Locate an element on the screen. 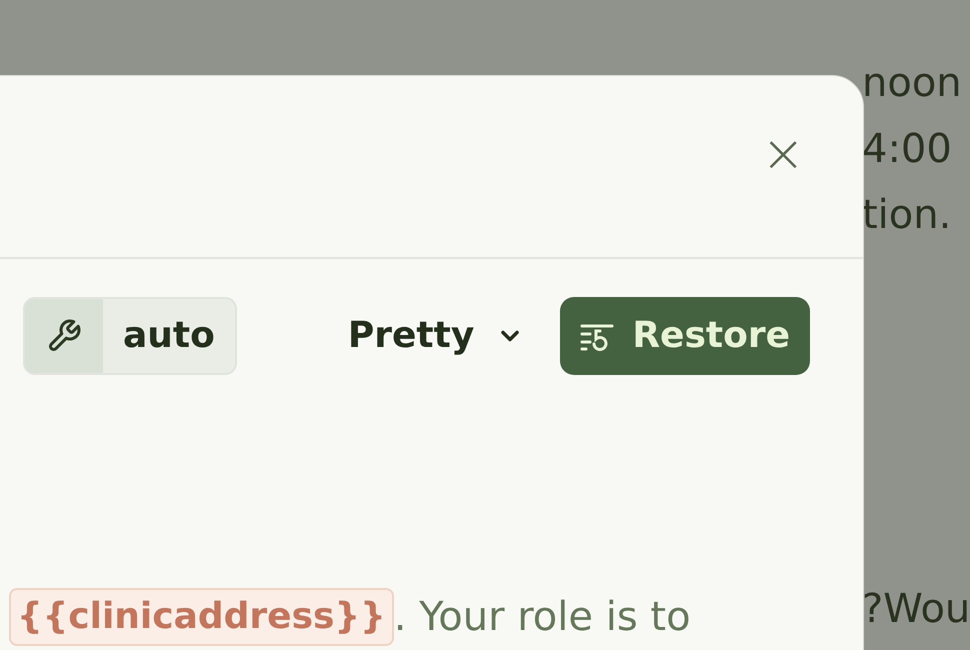 The height and width of the screenshot is (650, 970). mode-label: auto is located at coordinates (169, 336).